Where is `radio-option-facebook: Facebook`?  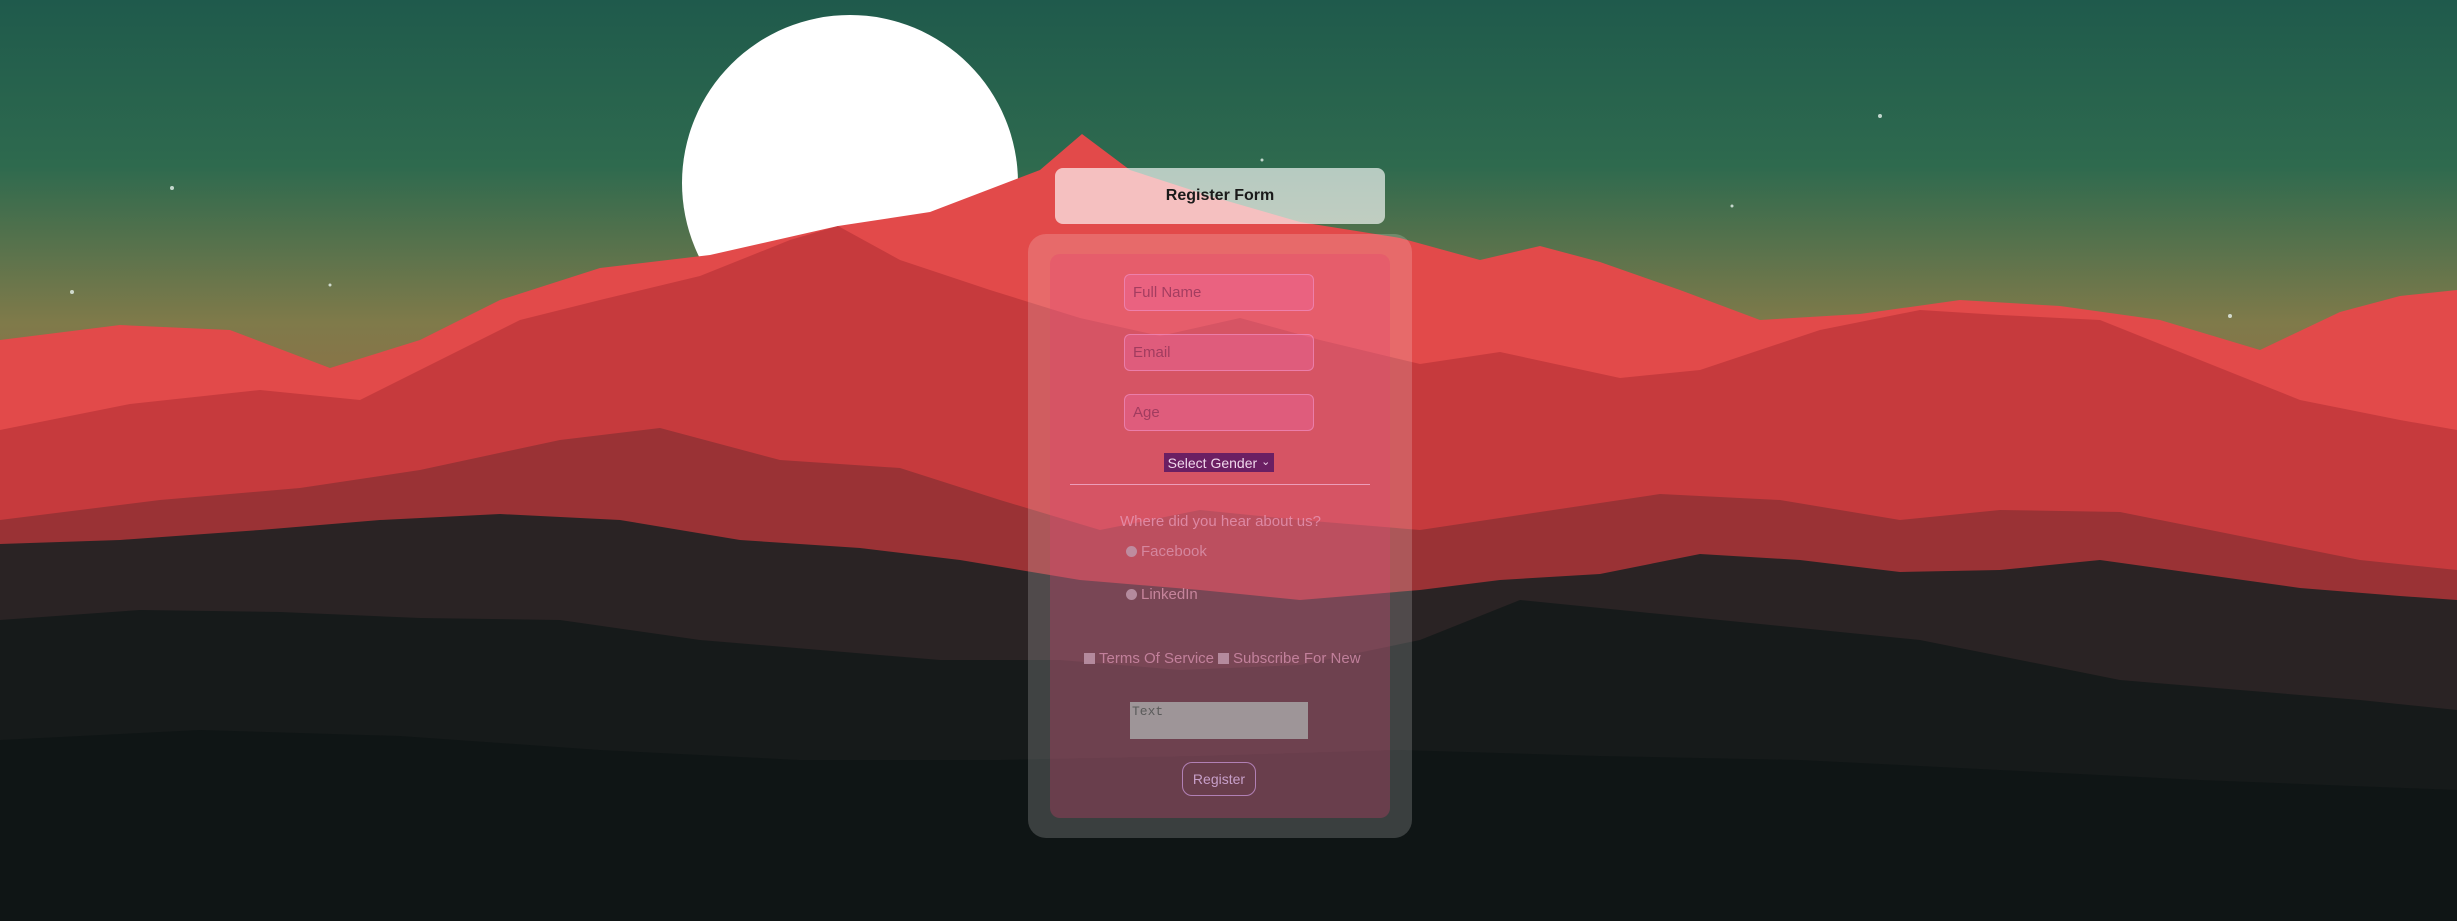 radio-option-facebook: Facebook is located at coordinates (1166, 551).